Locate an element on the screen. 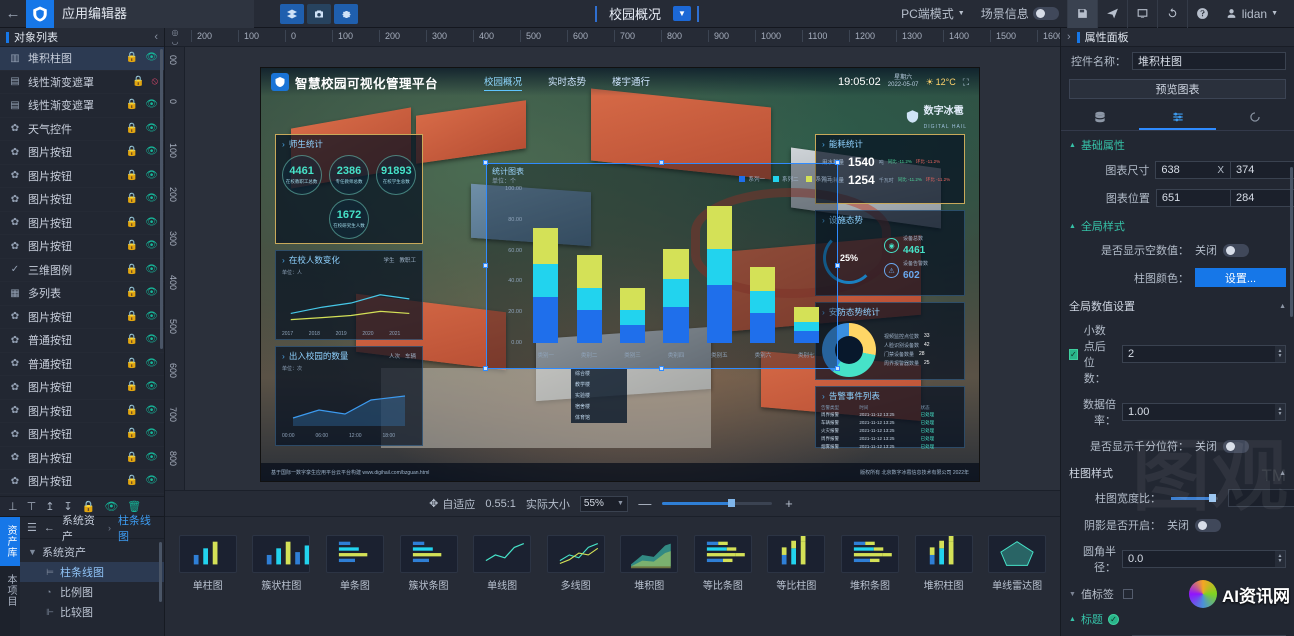 Image resolution: width=1294 pixels, height=636 pixels. layers-icon is located at coordinates (292, 13).